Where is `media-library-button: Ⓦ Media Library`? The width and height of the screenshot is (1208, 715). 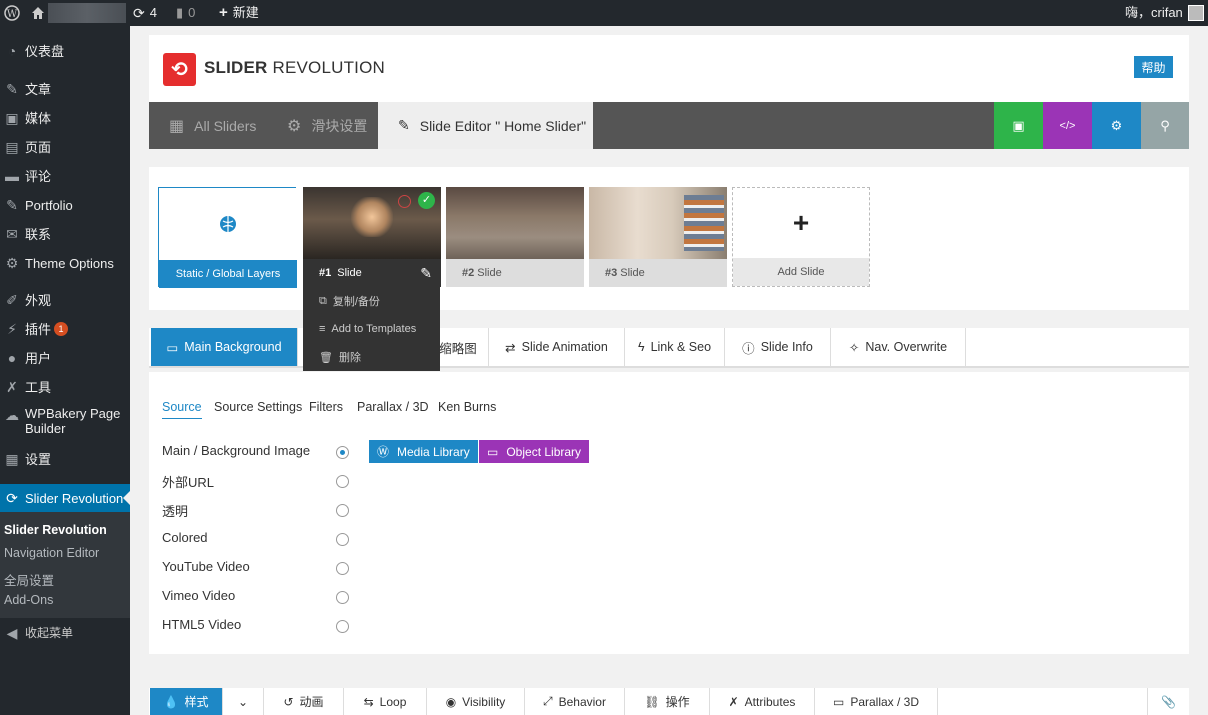 media-library-button: Ⓦ Media Library is located at coordinates (423, 451).